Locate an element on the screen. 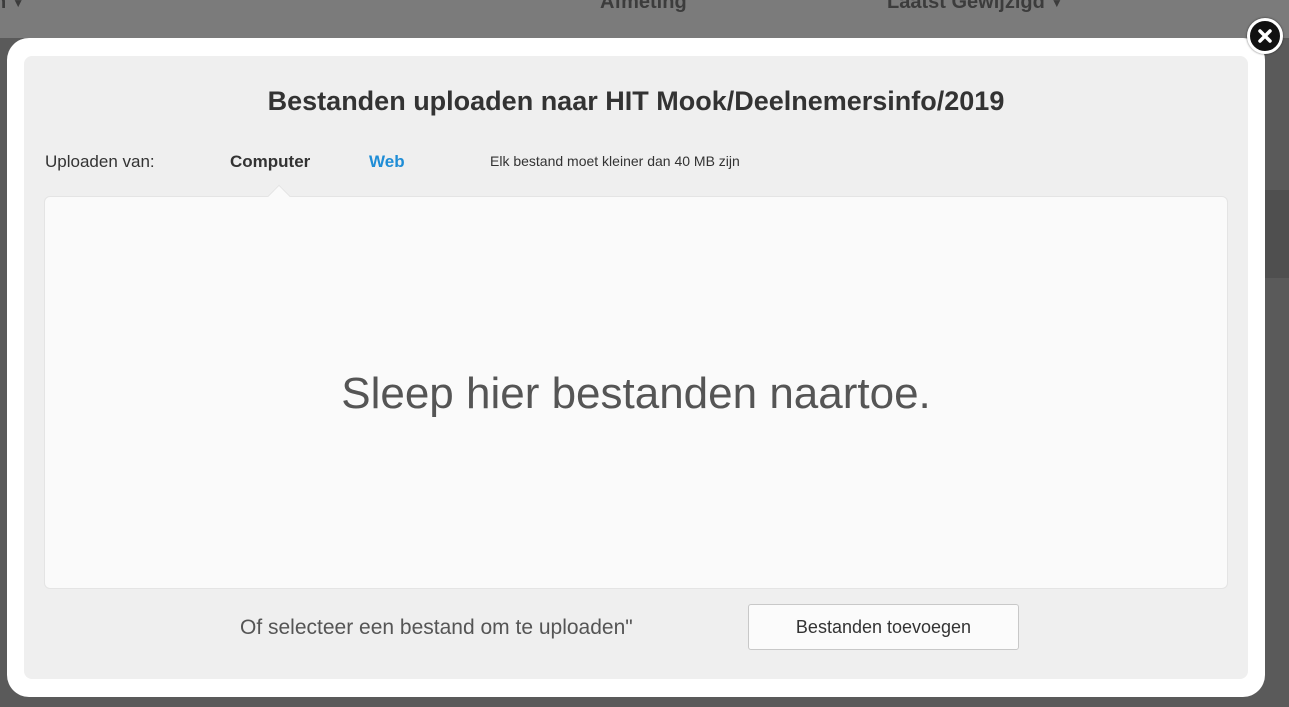  close-button is located at coordinates (1265, 36).